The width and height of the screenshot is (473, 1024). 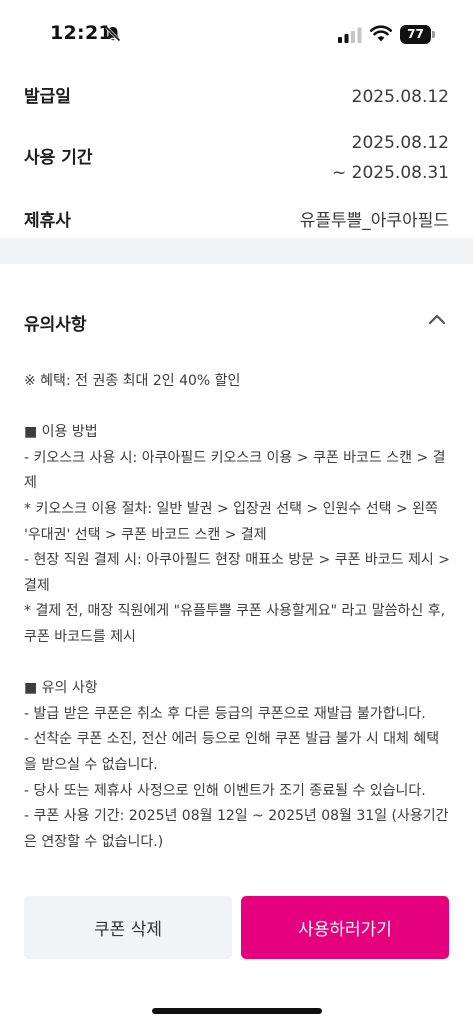 What do you see at coordinates (58, 158) in the screenshot?
I see `period-label: 사용 기간` at bounding box center [58, 158].